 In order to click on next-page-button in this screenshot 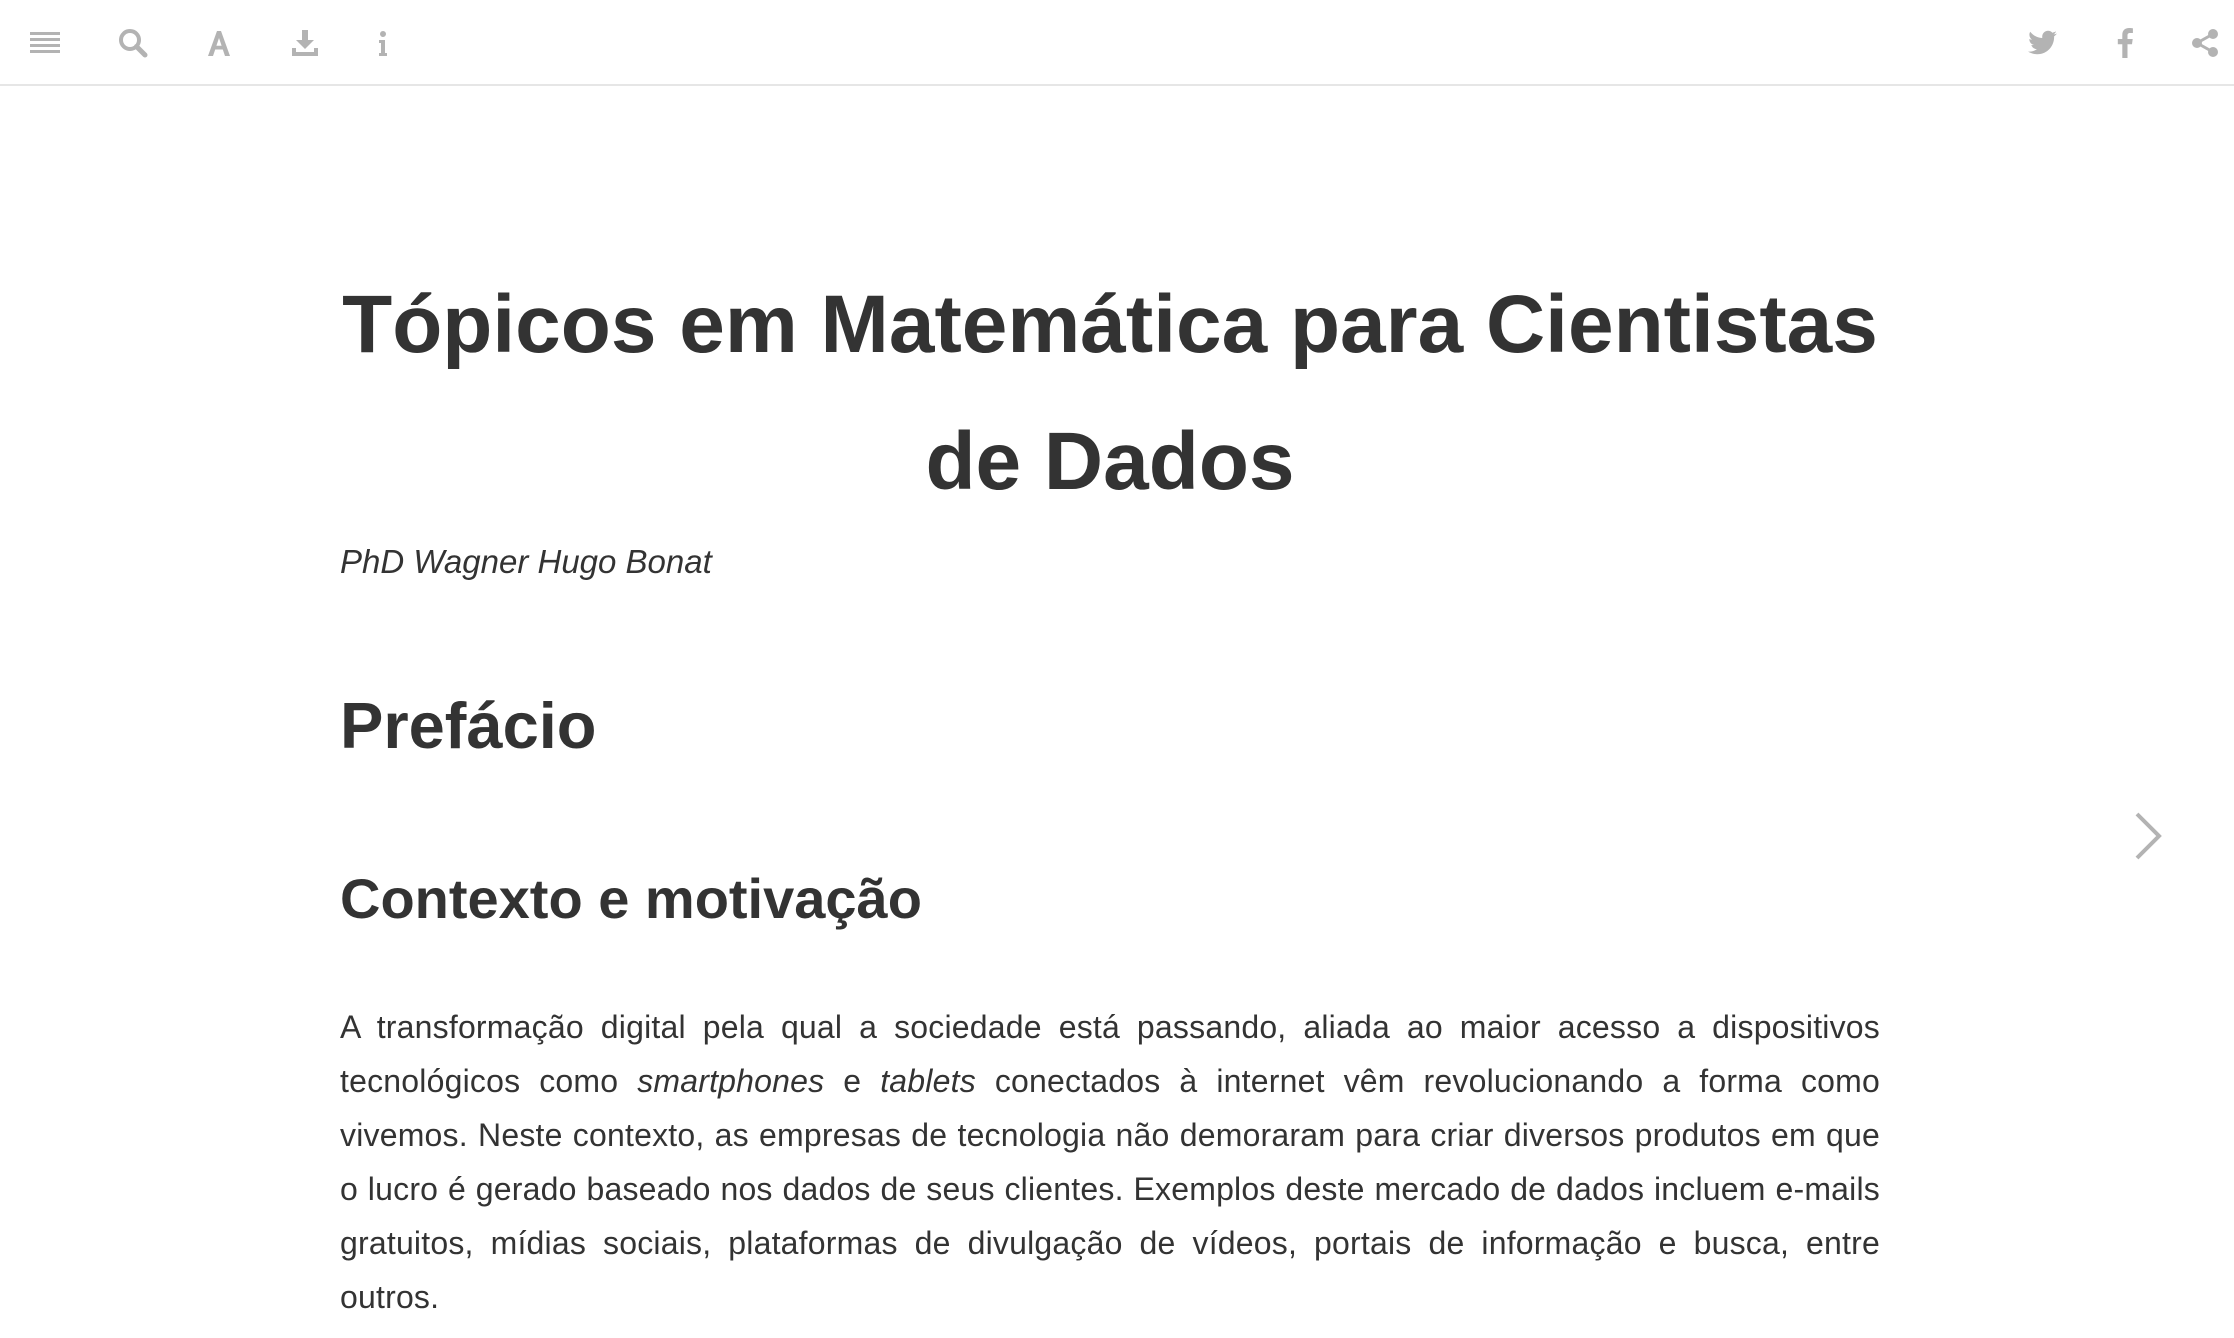, I will do `click(2148, 836)`.